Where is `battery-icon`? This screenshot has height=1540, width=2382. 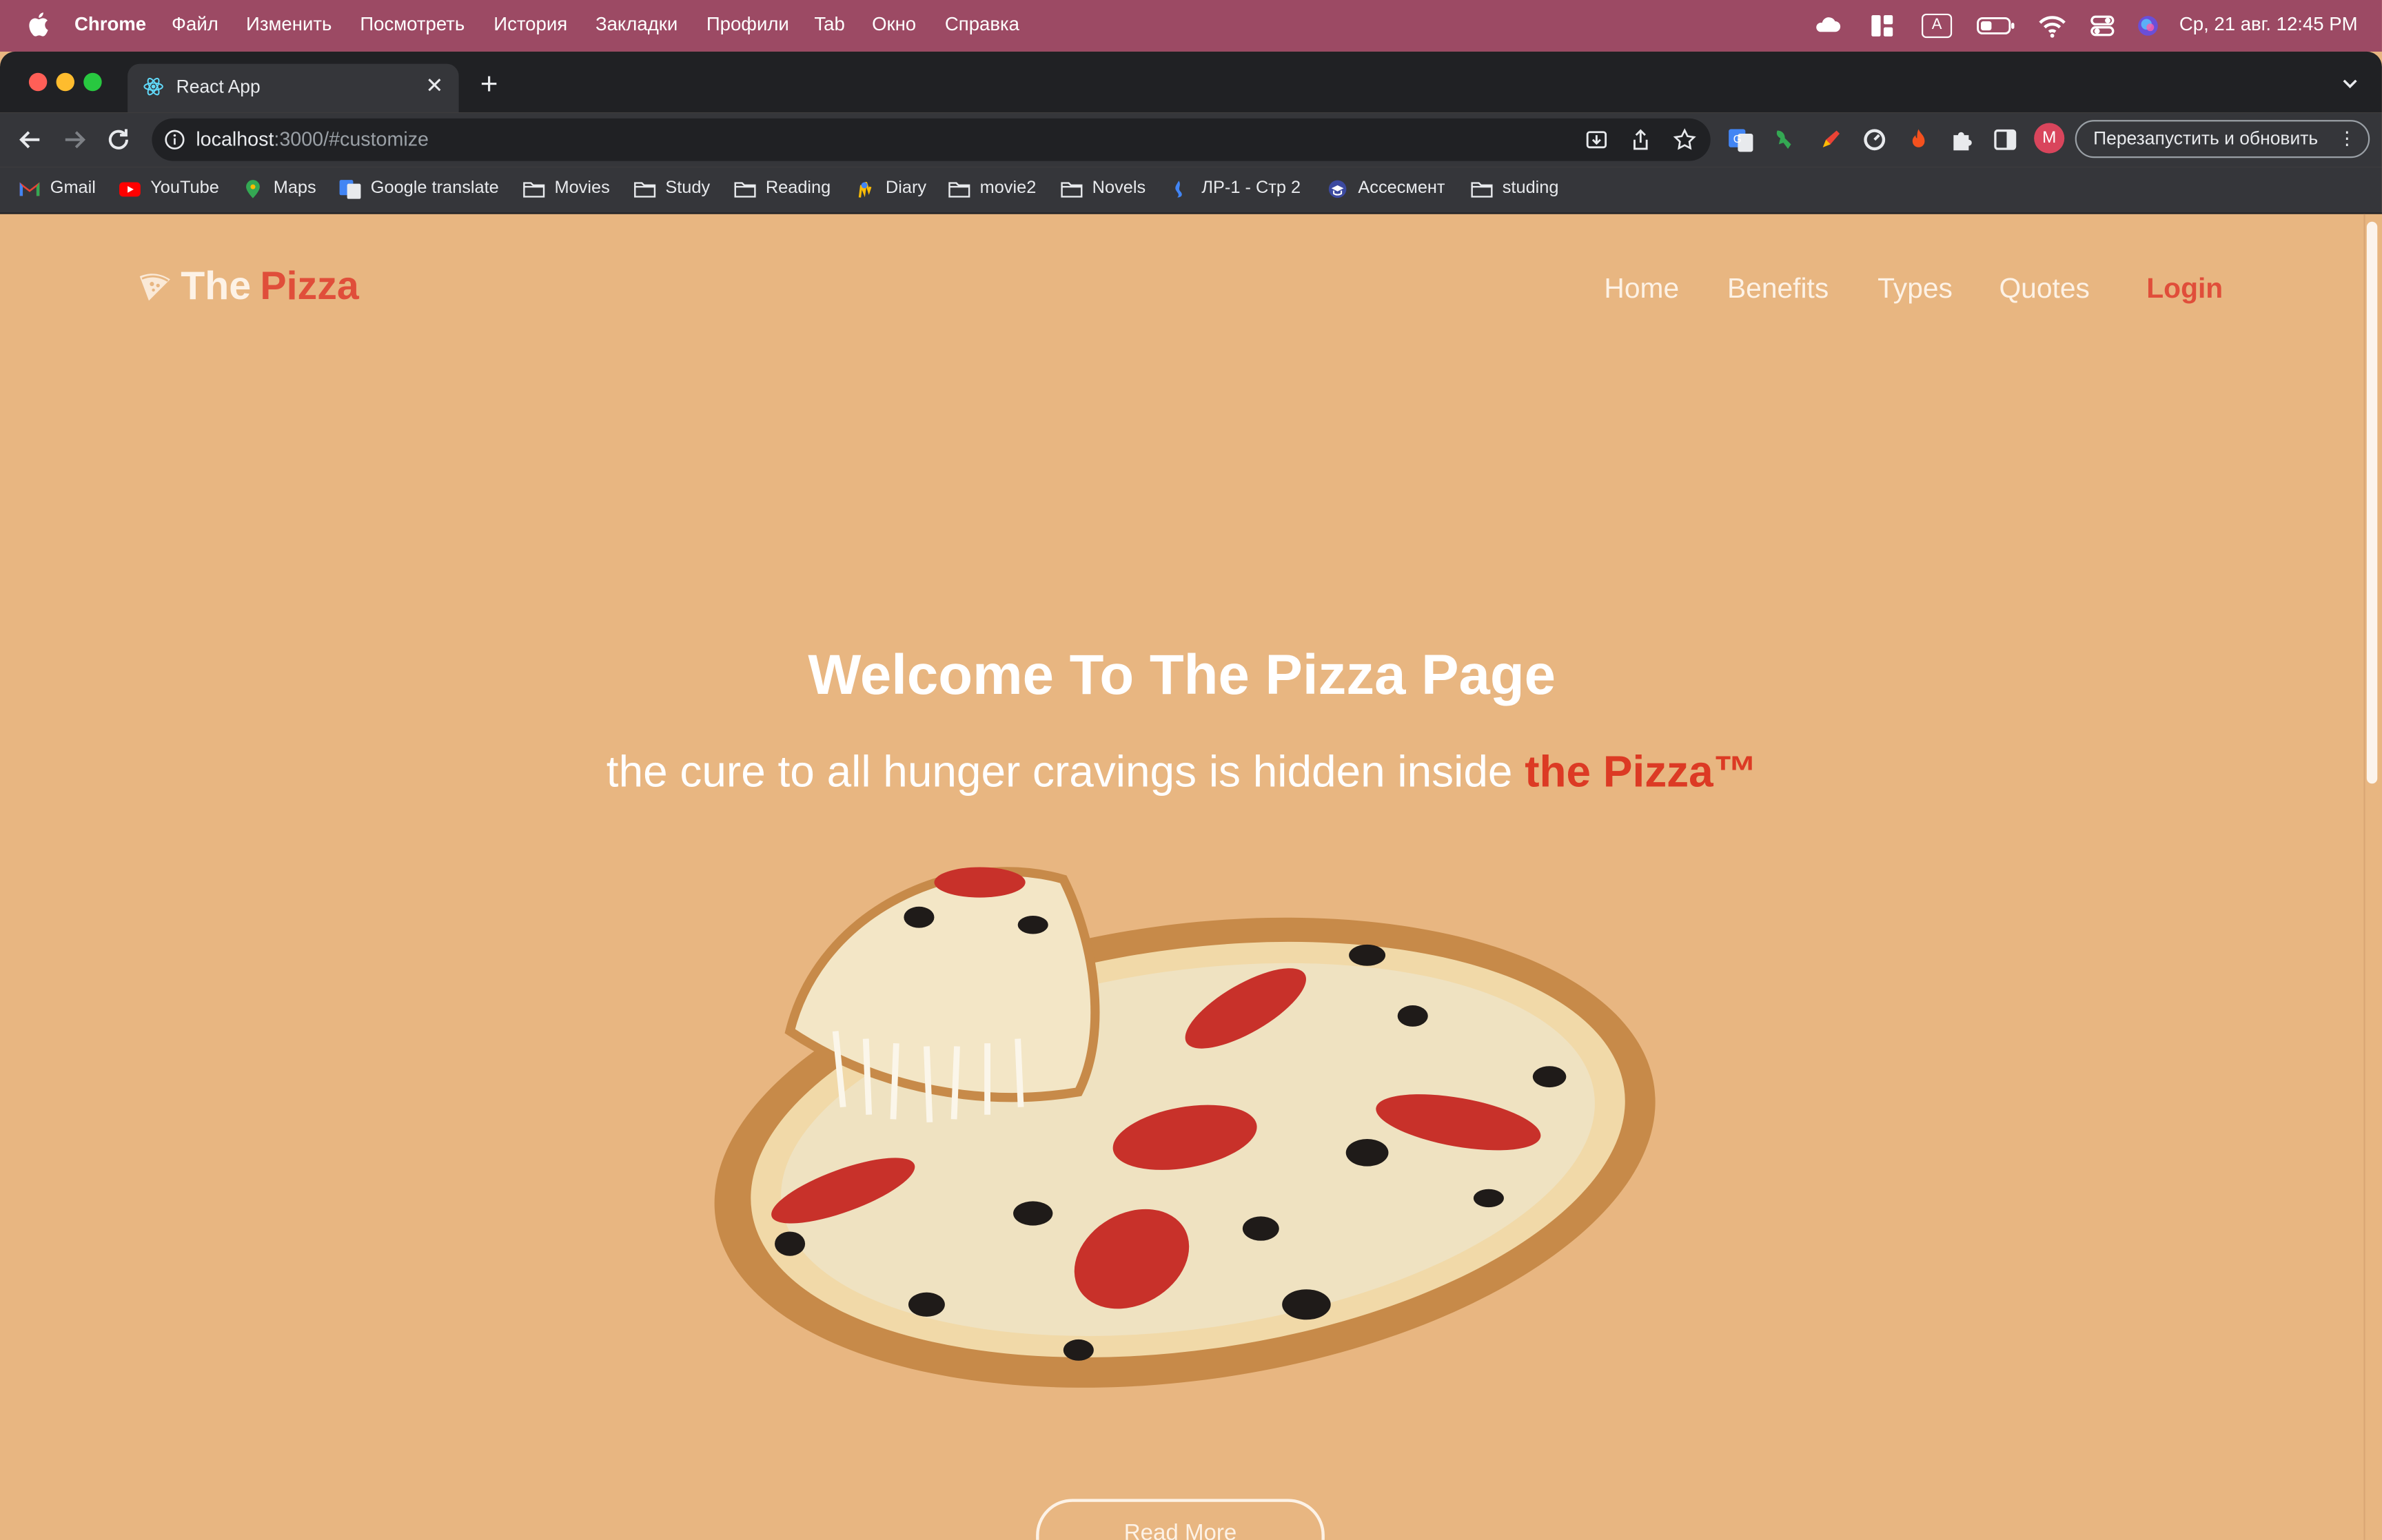
battery-icon is located at coordinates (1995, 26).